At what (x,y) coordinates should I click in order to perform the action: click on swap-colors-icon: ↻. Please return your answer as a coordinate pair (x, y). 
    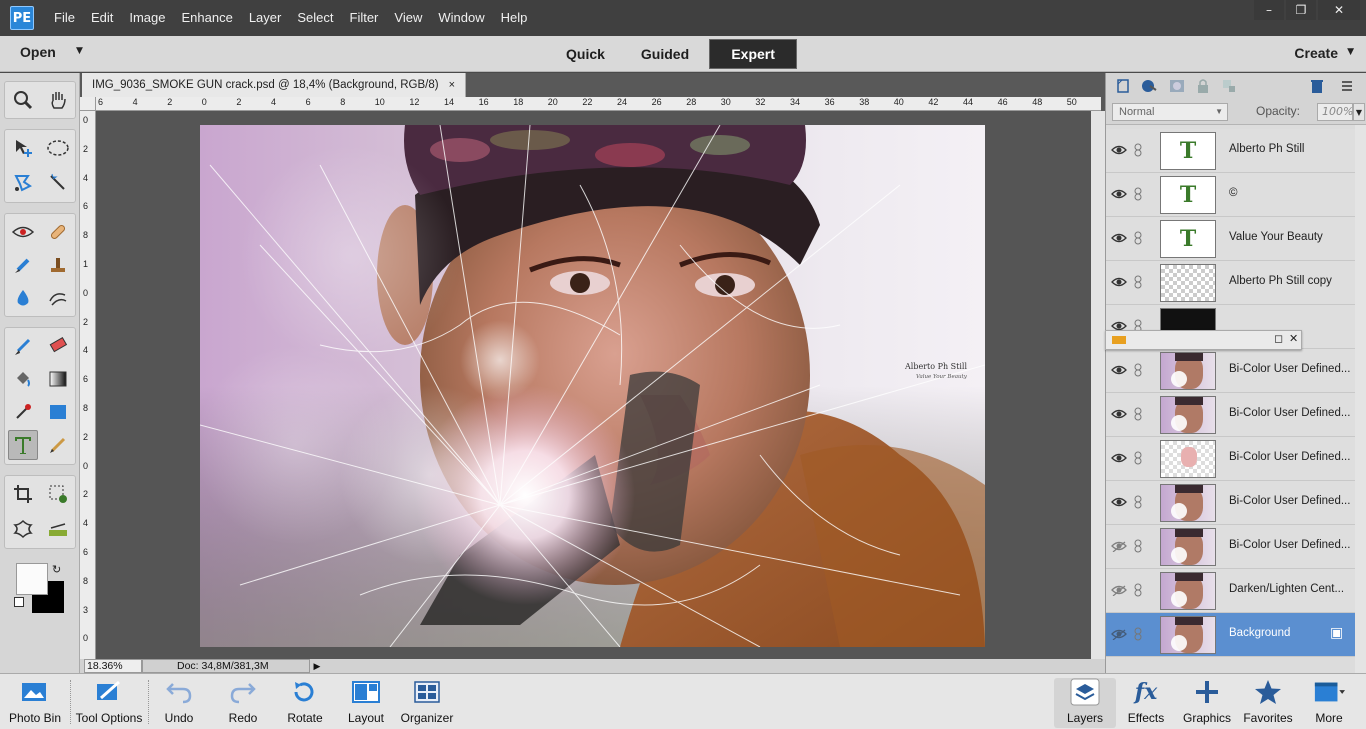
    Looking at the image, I should click on (56, 569).